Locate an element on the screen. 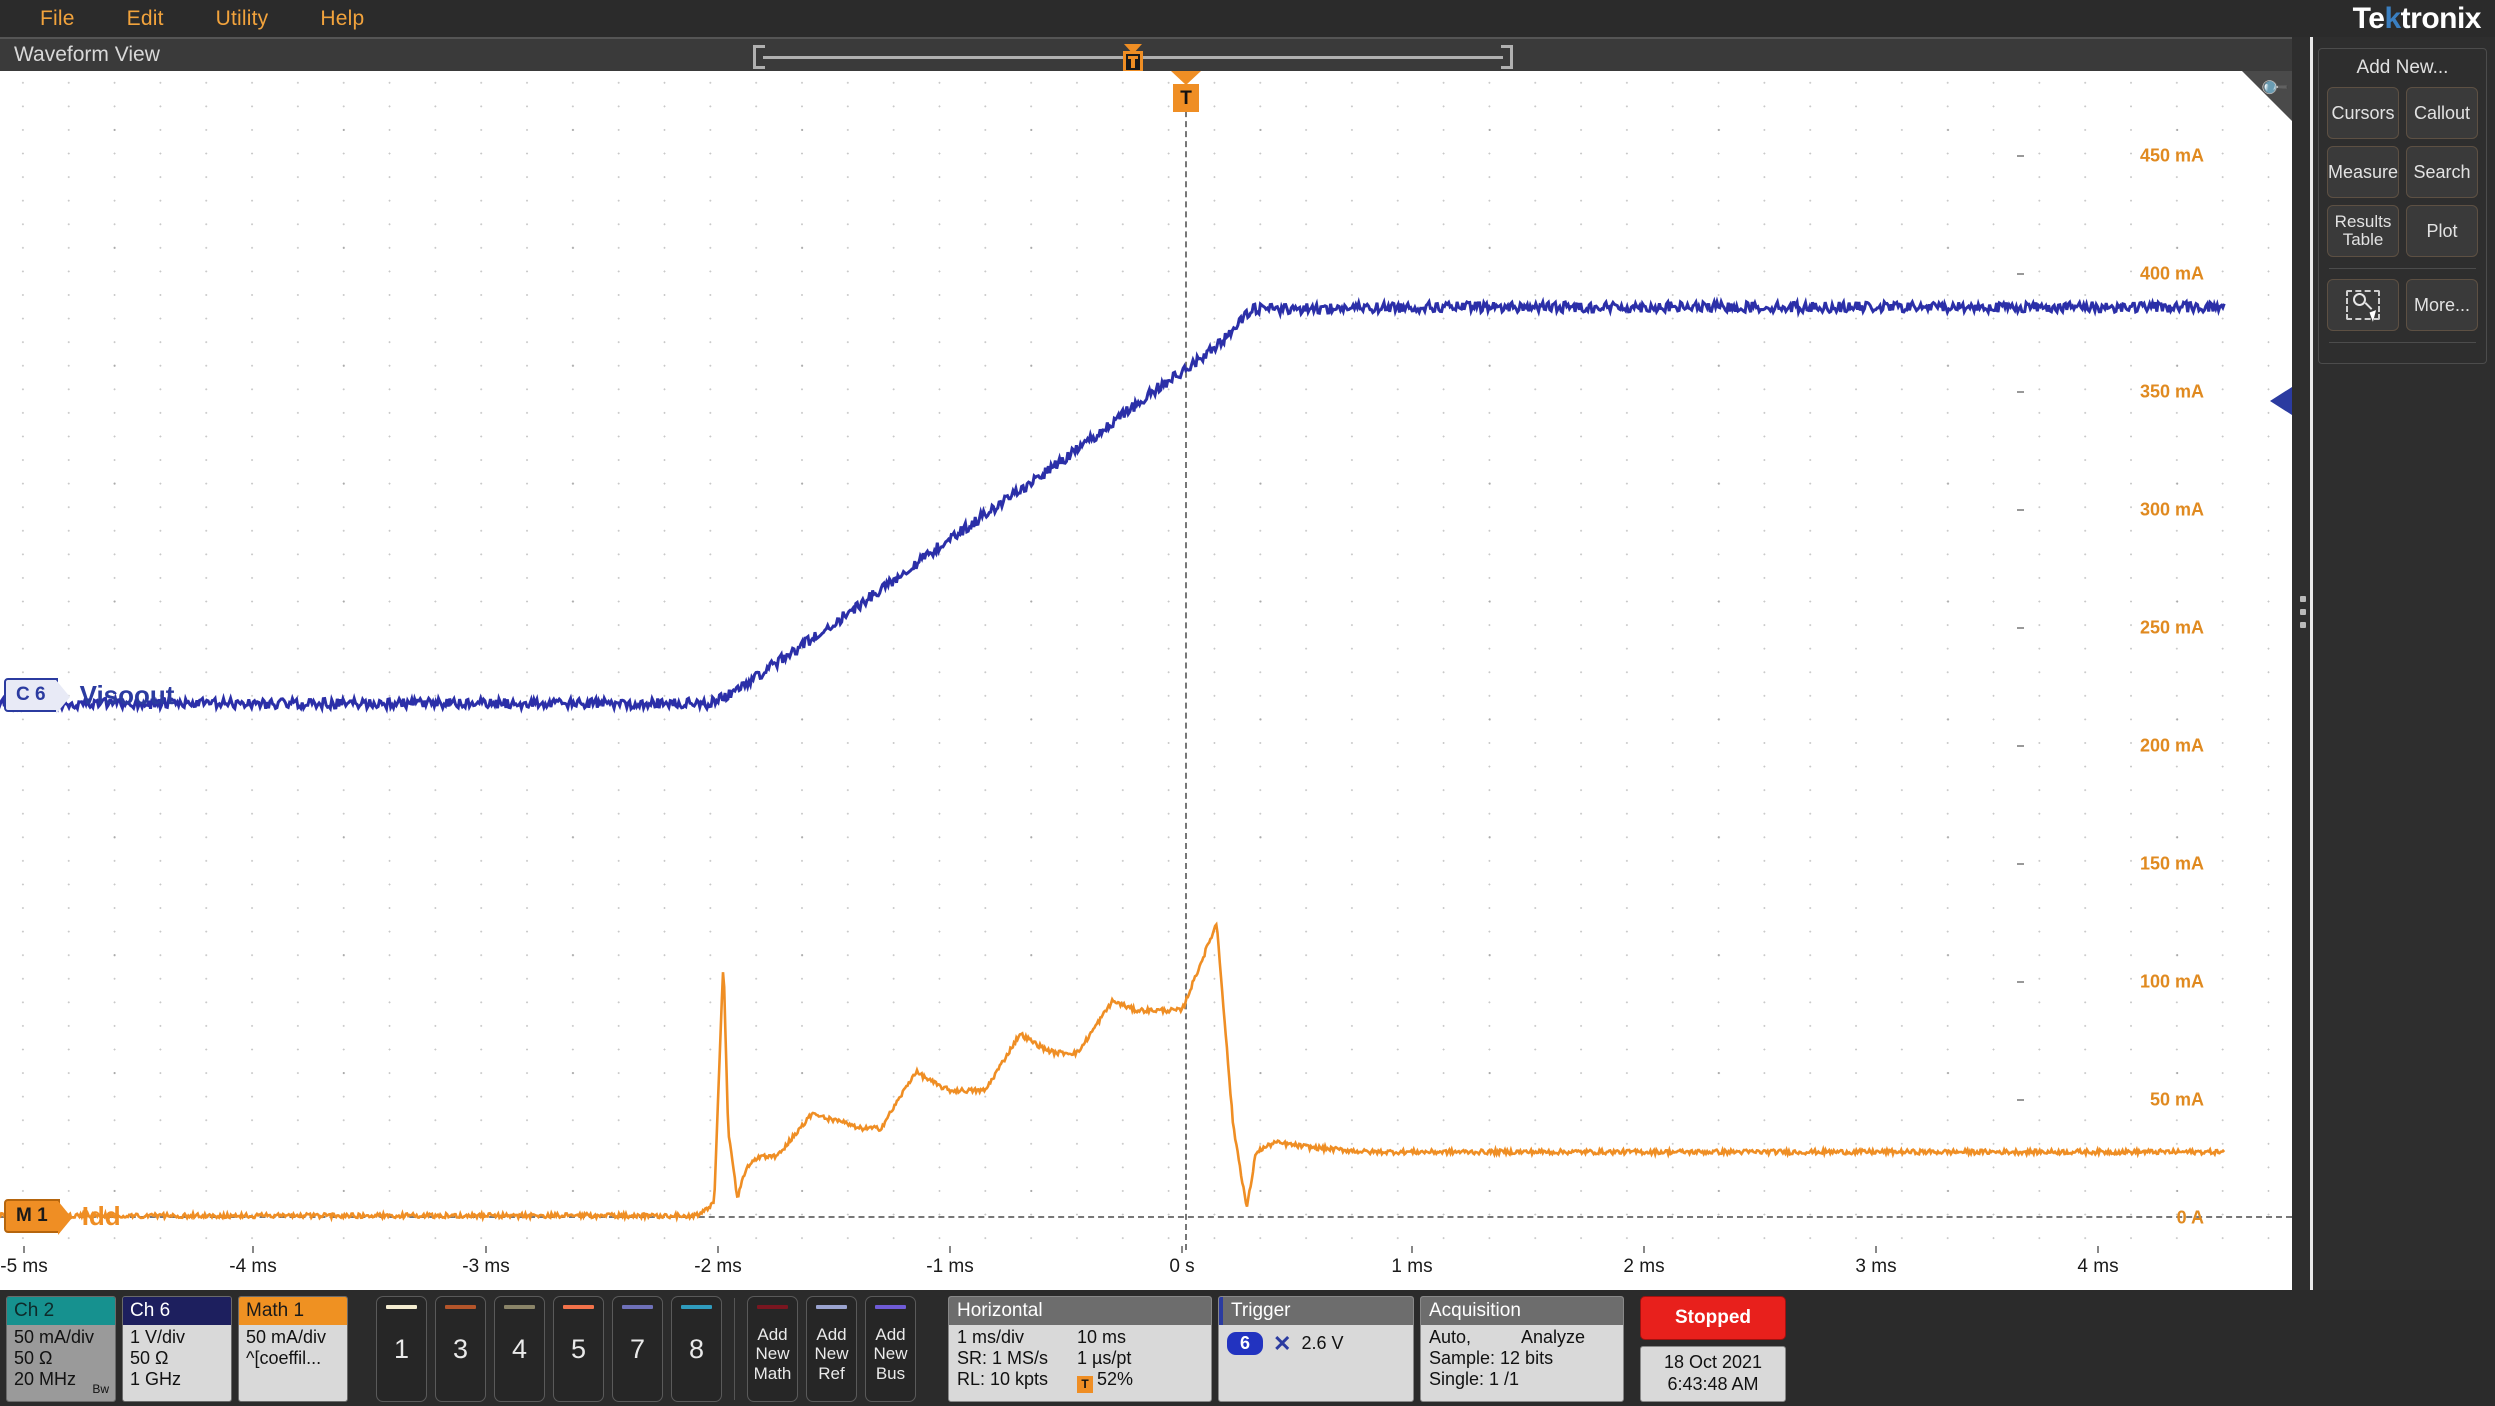  add-bus-color-bar is located at coordinates (890, 1307).